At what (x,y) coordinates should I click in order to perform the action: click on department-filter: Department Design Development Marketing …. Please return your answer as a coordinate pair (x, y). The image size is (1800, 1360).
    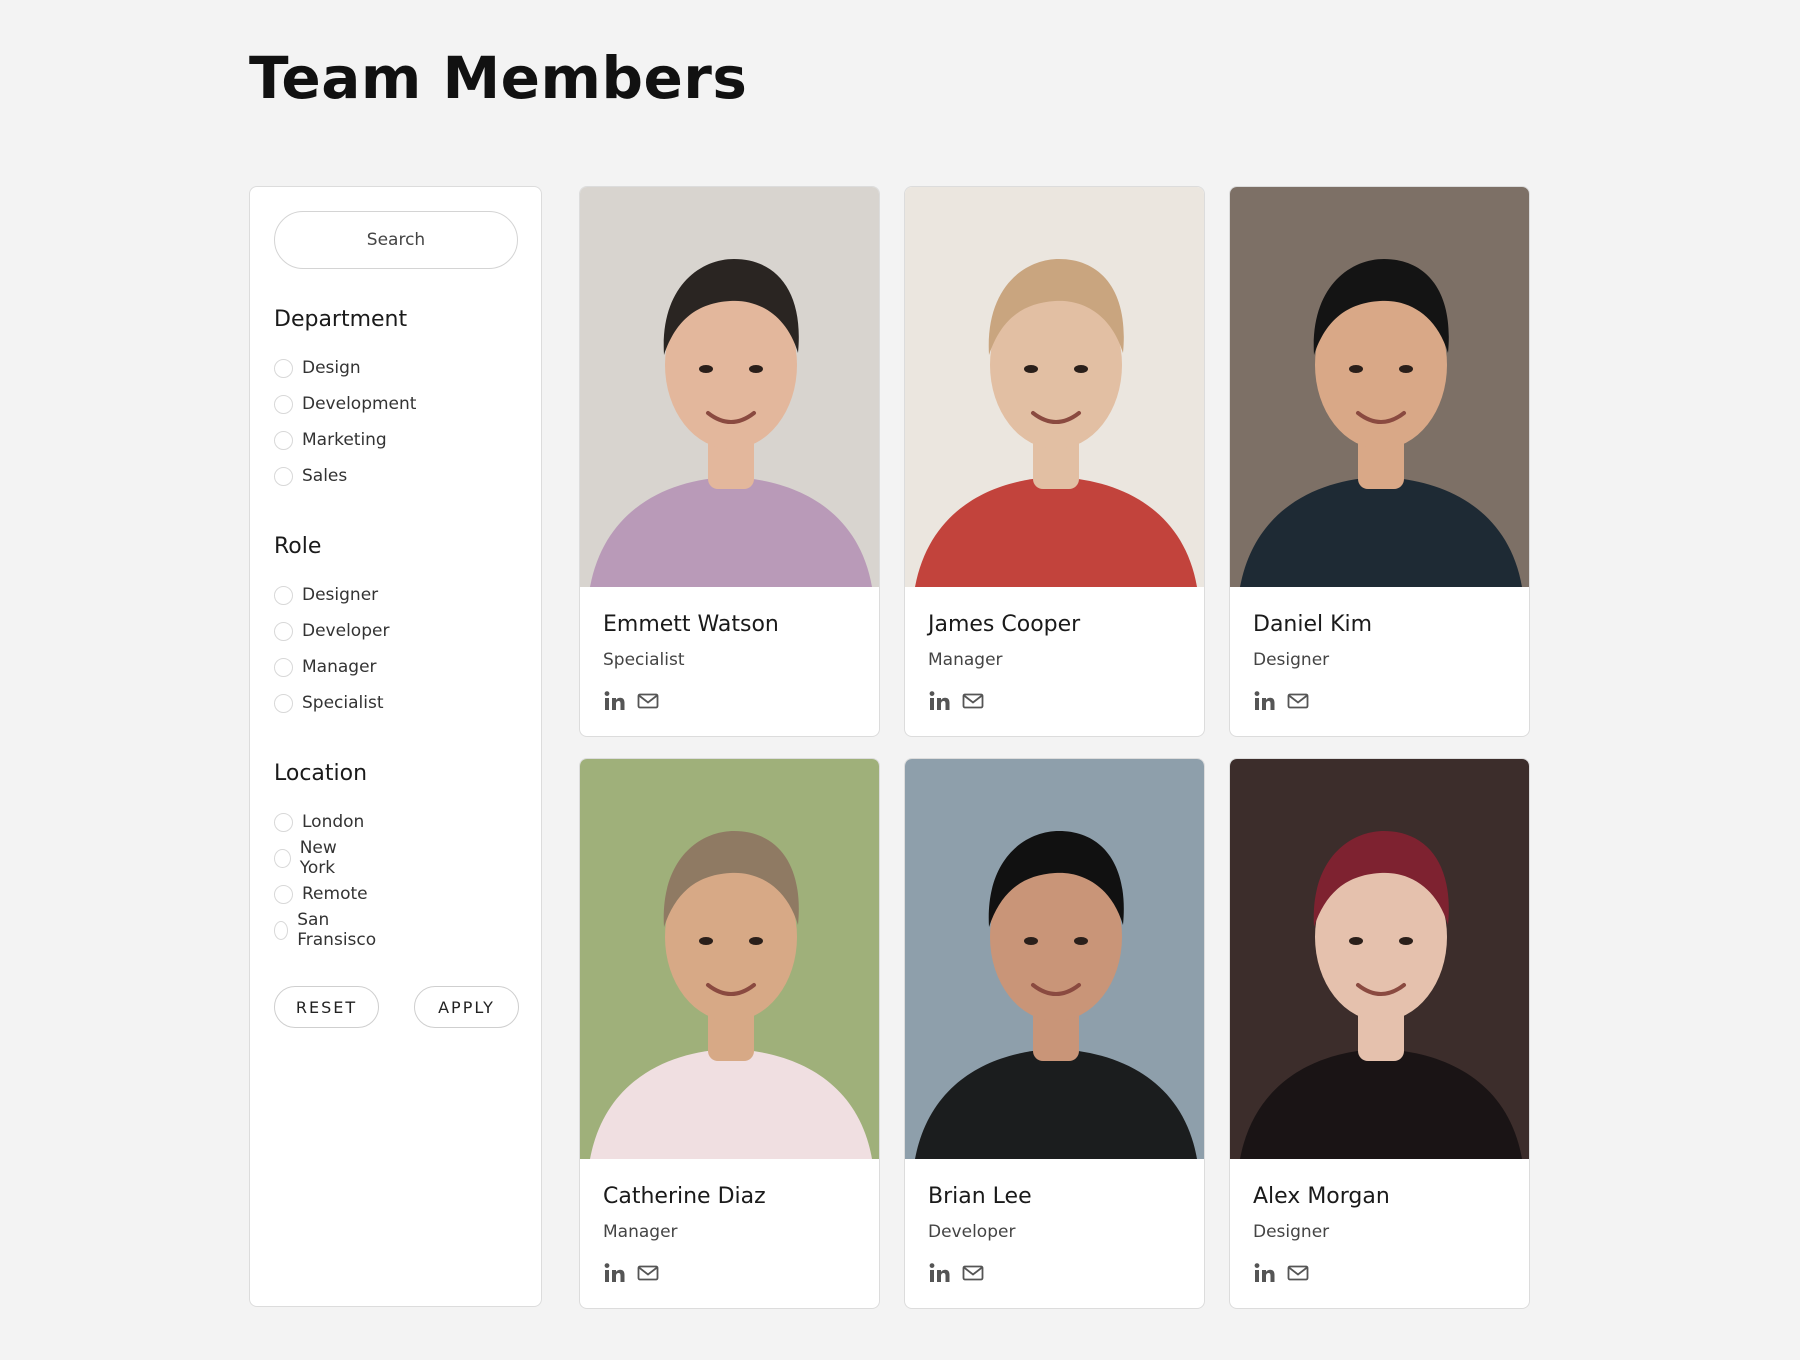
    Looking at the image, I should click on (345, 396).